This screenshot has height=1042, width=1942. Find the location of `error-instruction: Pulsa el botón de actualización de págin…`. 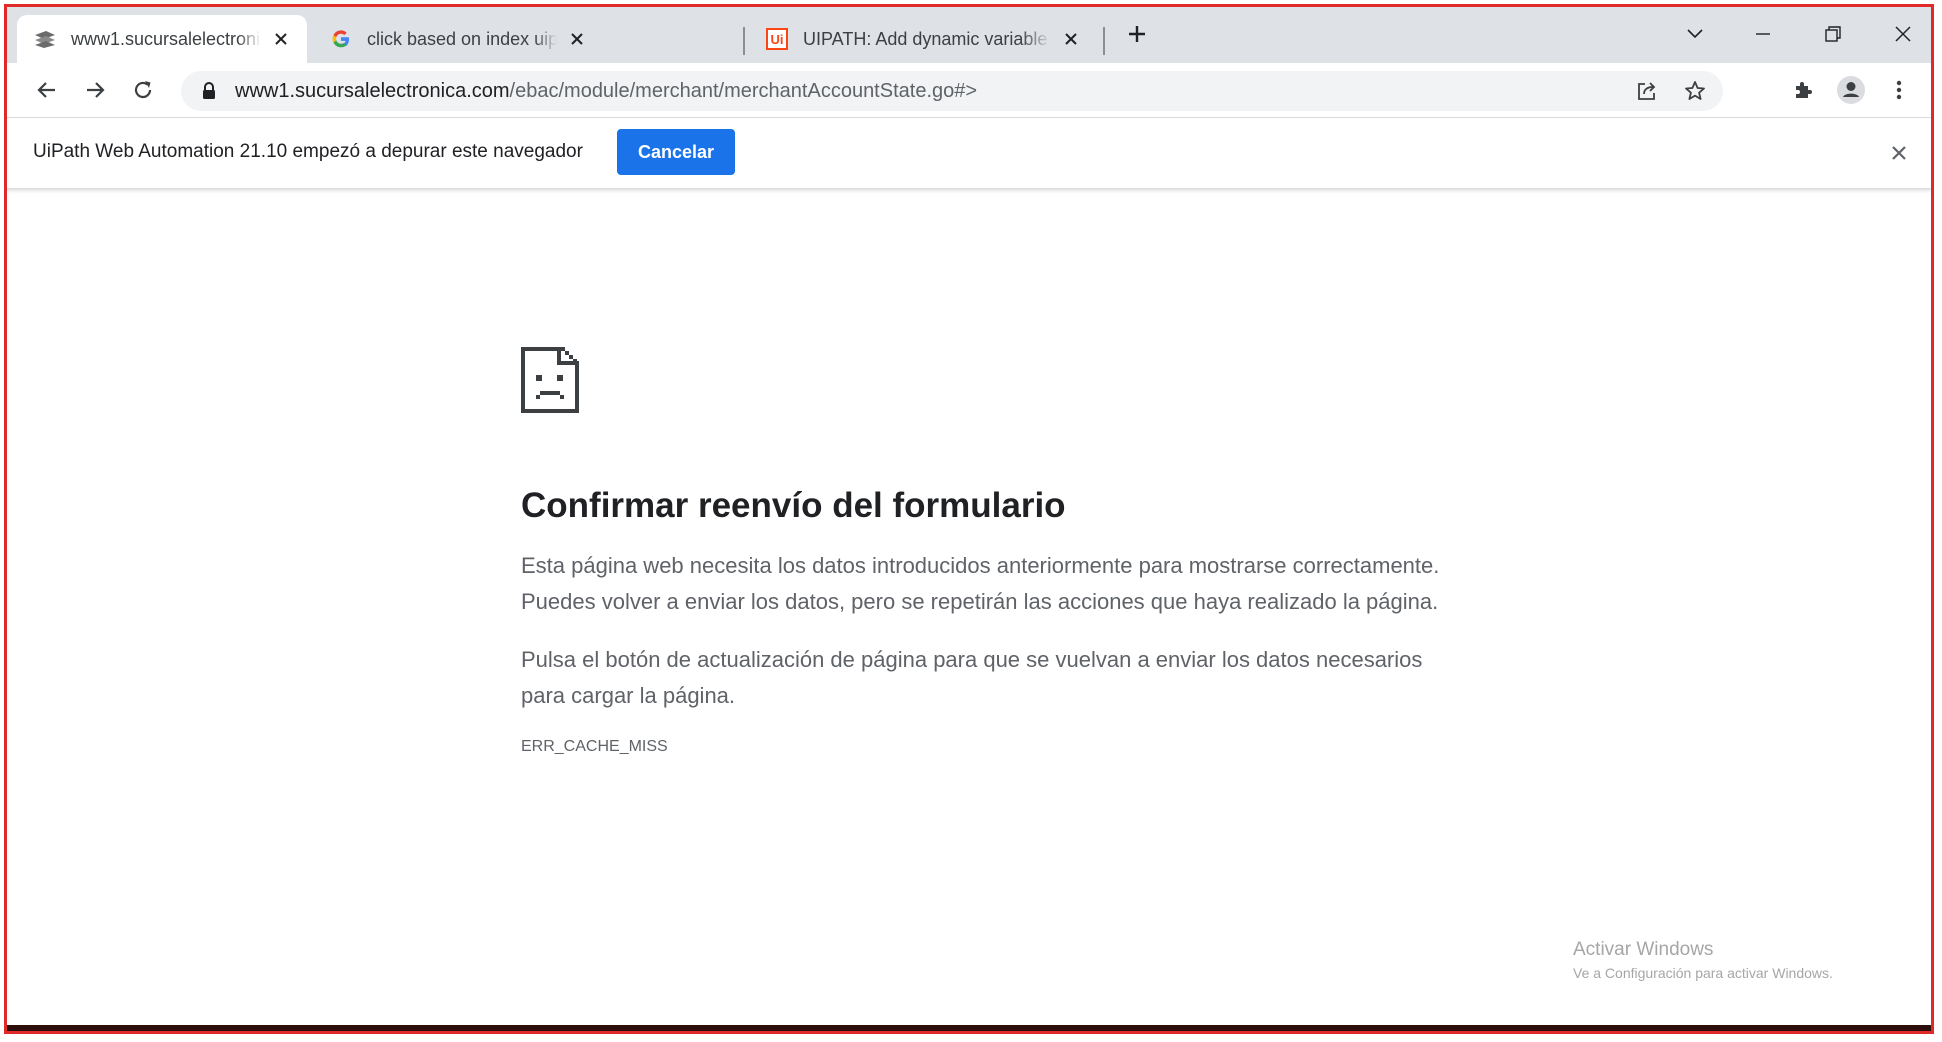

error-instruction: Pulsa el botón de actualización de págin… is located at coordinates (972, 677).